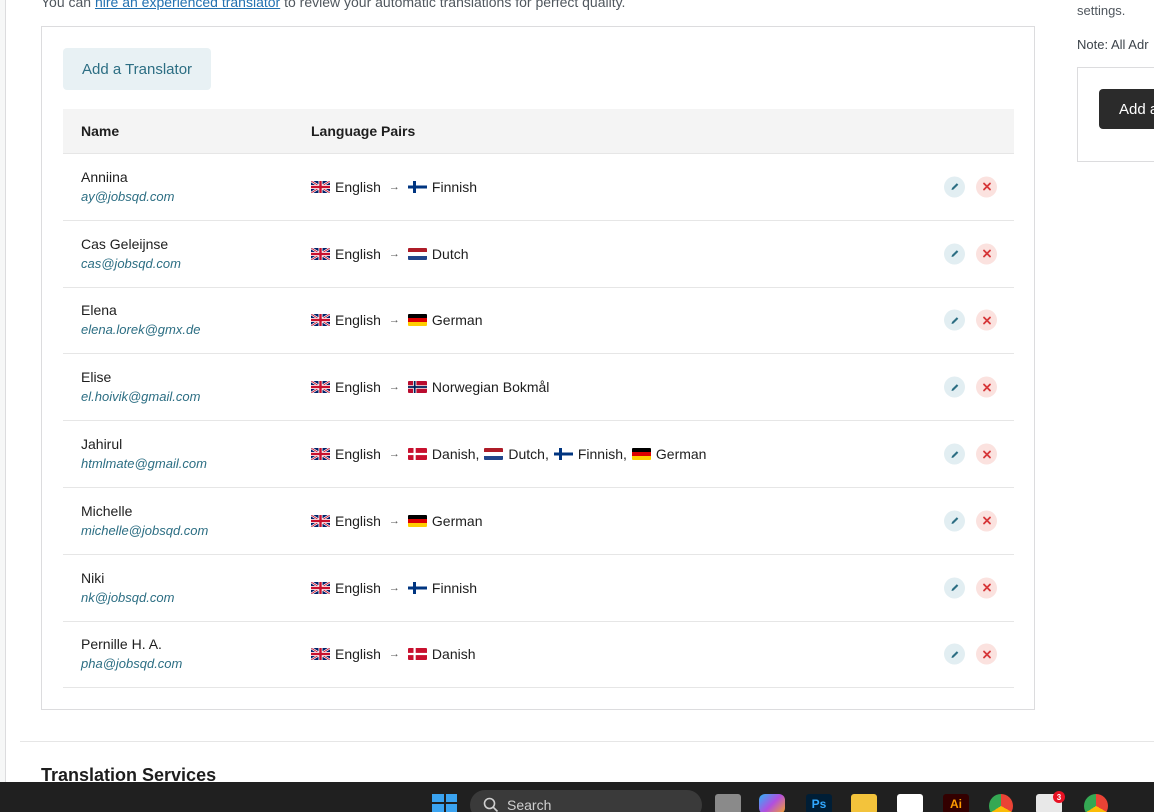  Describe the element at coordinates (538, 321) in the screenshot. I see `table-row: Elena elena.lorek@gmx.de English → German` at that location.